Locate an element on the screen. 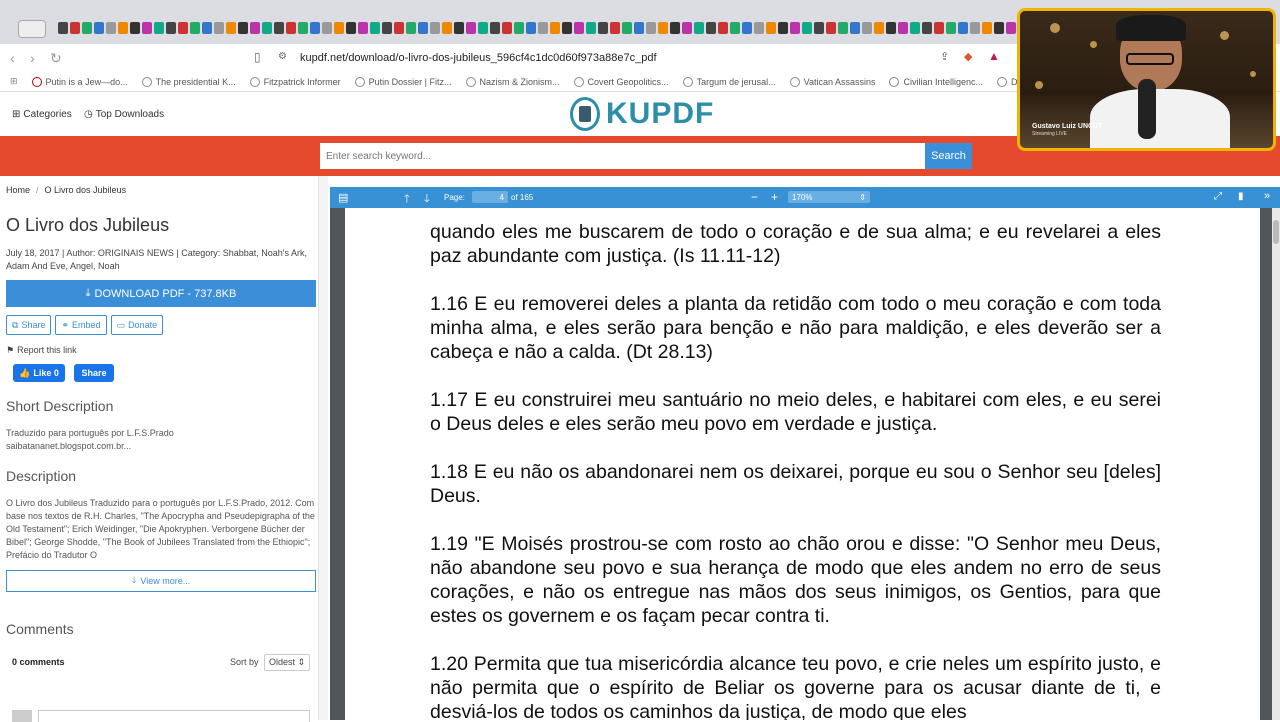 The height and width of the screenshot is (722, 1280). sort-select: Oldest ⇕ is located at coordinates (287, 662).